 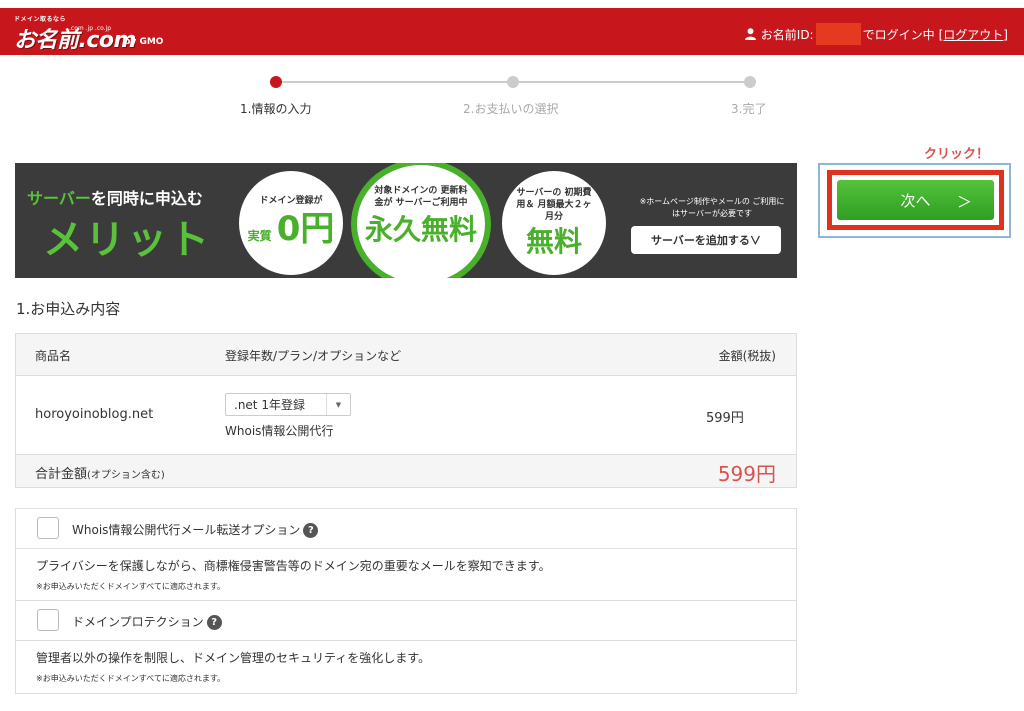 What do you see at coordinates (276, 109) in the screenshot?
I see `step-label-input: 1.情報の入力` at bounding box center [276, 109].